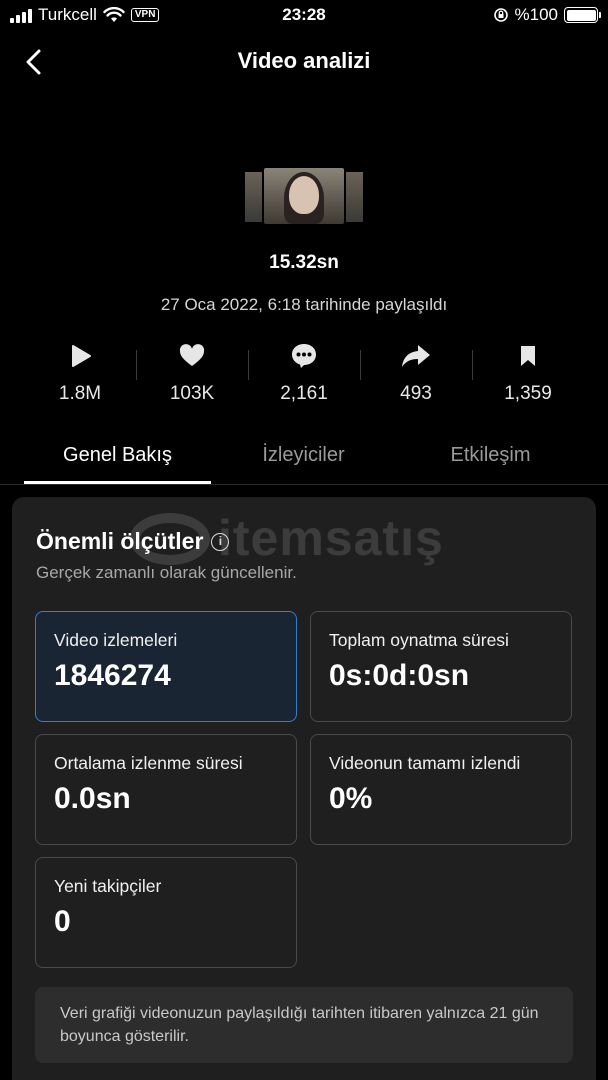 Image resolution: width=608 pixels, height=1080 pixels. What do you see at coordinates (582, 15) in the screenshot?
I see `battery-icon` at bounding box center [582, 15].